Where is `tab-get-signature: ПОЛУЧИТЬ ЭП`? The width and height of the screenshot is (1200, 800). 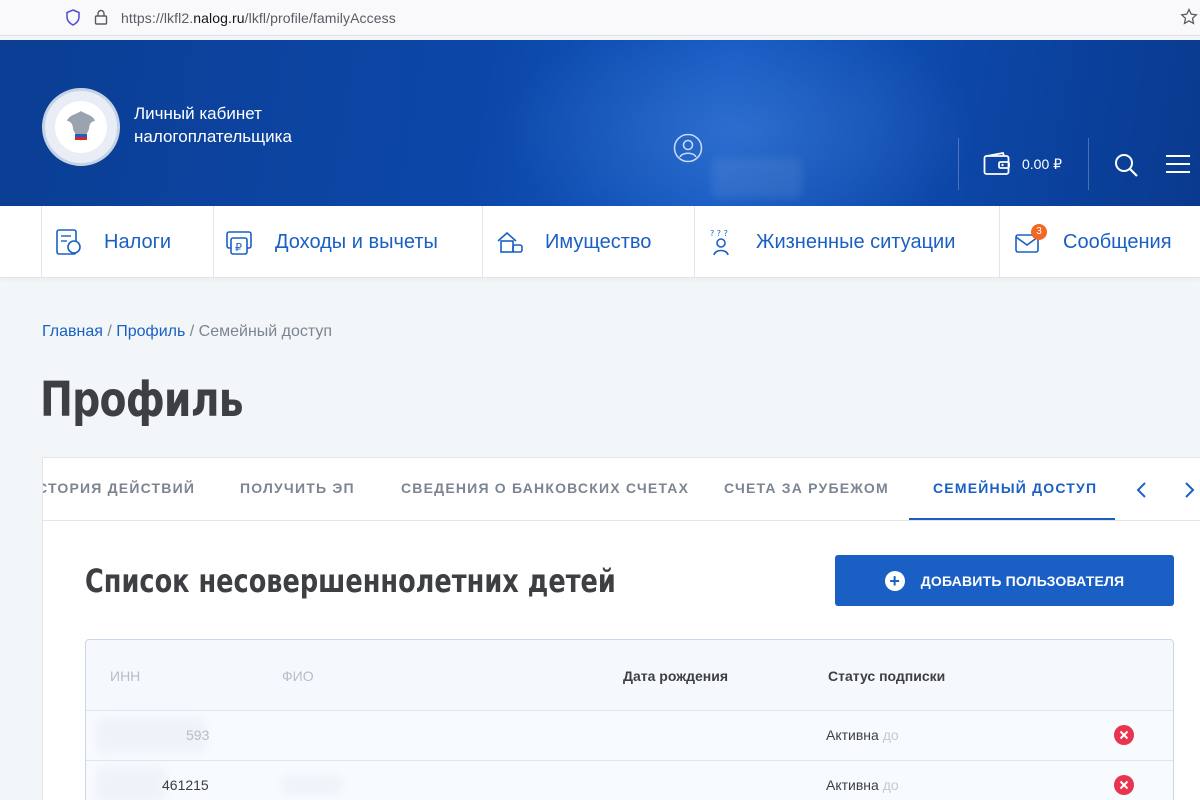 tab-get-signature: ПОЛУЧИТЬ ЭП is located at coordinates (297, 488).